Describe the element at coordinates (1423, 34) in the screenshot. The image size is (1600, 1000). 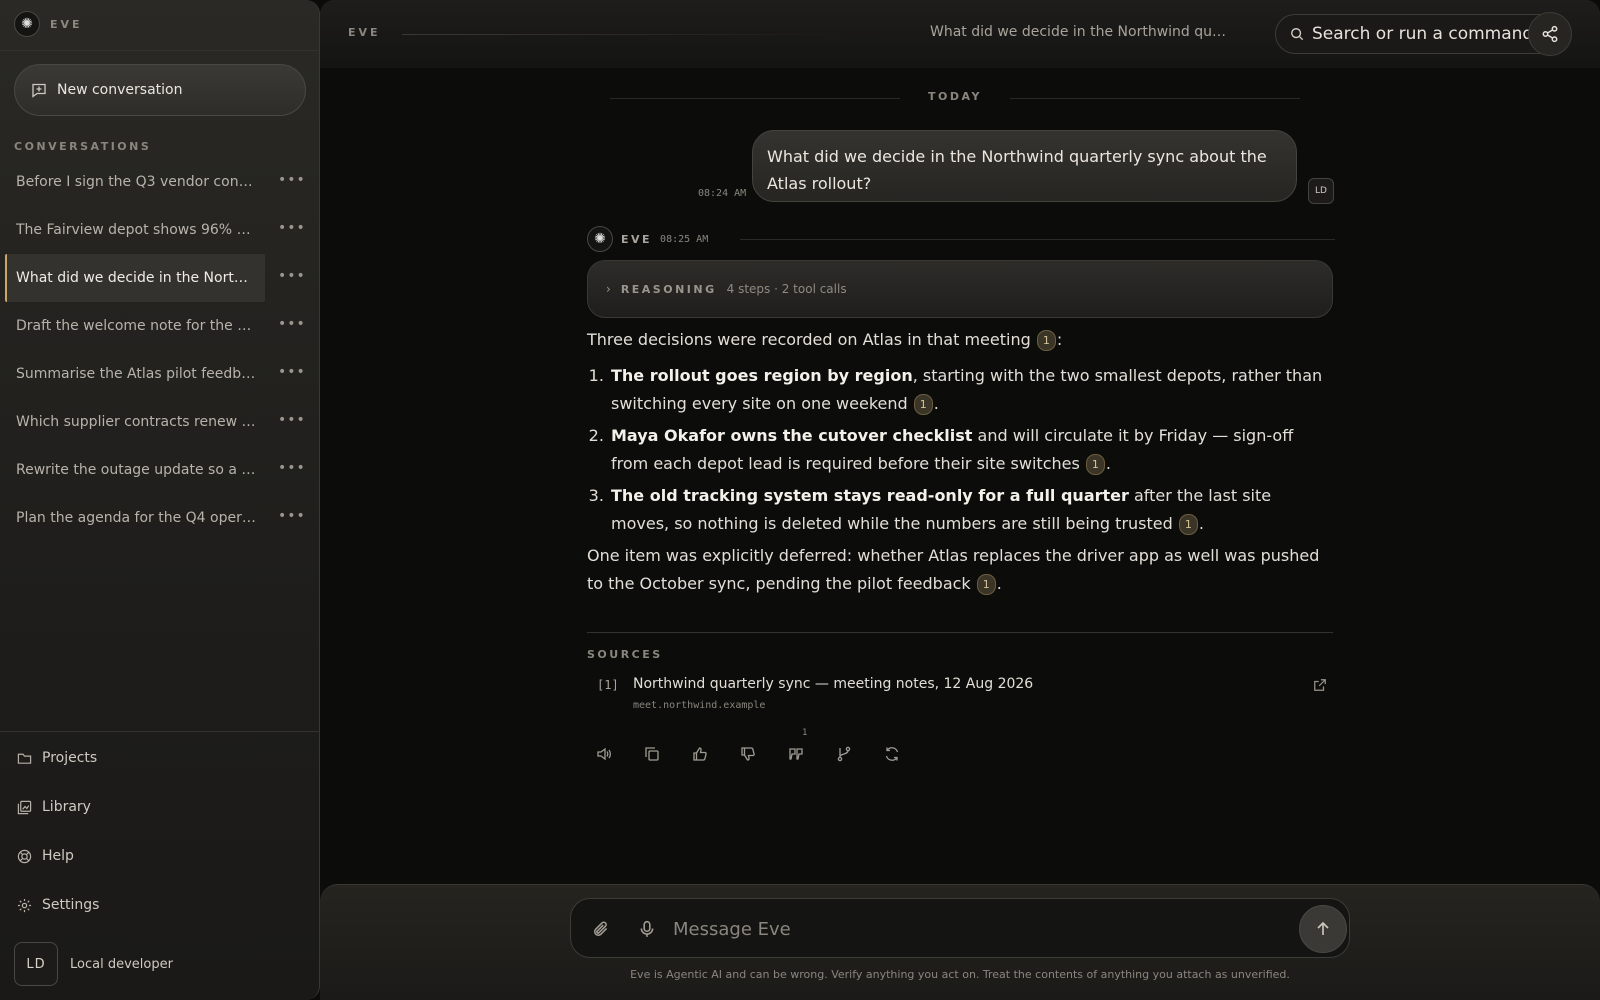
I see `search-placeholder: Search or run a command` at that location.